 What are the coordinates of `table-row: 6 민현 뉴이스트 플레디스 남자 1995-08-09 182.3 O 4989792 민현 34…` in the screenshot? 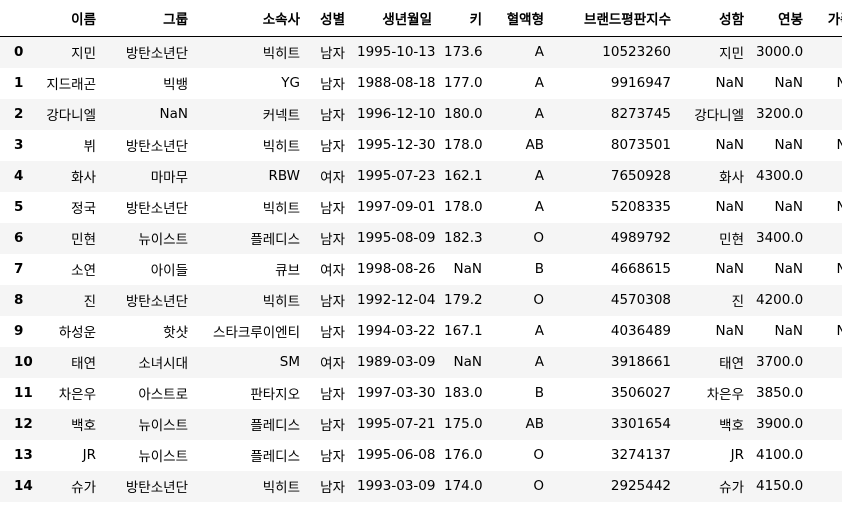 It's located at (421, 238).